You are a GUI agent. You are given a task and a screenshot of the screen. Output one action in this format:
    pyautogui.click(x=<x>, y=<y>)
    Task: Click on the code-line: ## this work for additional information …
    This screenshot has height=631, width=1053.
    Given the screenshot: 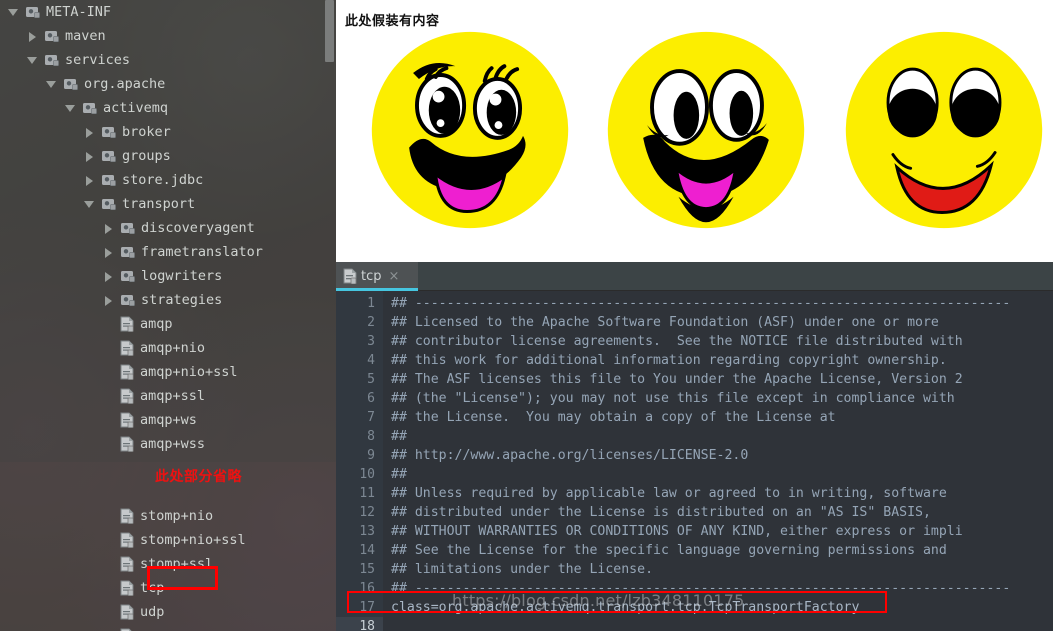 What is the action you would take?
    pyautogui.click(x=722, y=360)
    